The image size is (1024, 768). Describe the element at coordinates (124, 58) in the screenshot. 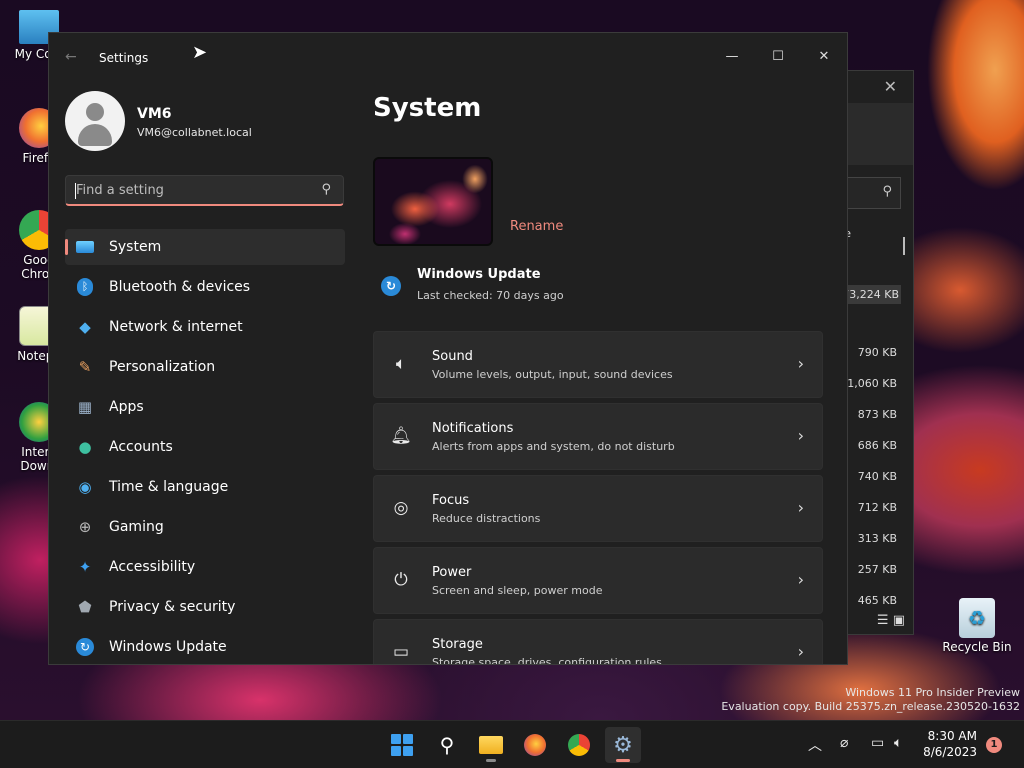

I see `window-title: Settings` at that location.